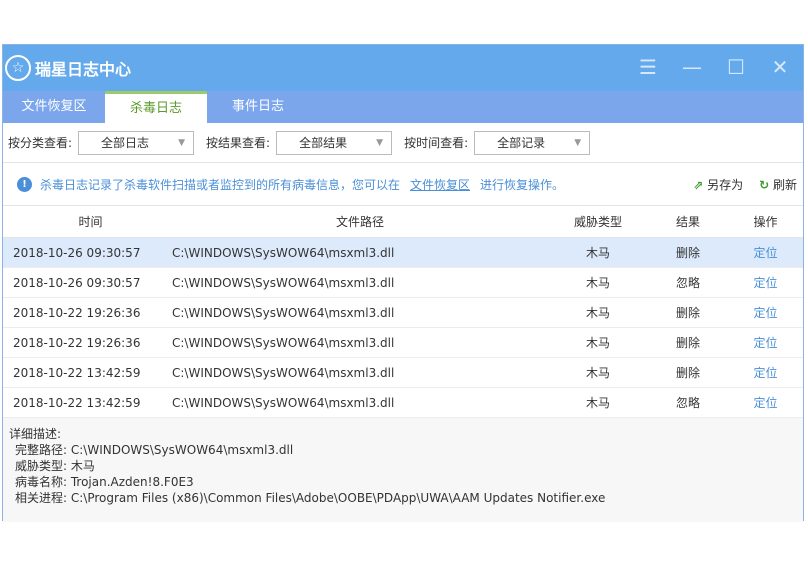 The height and width of the screenshot is (564, 808). What do you see at coordinates (24, 184) in the screenshot?
I see `info-icon: !` at bounding box center [24, 184].